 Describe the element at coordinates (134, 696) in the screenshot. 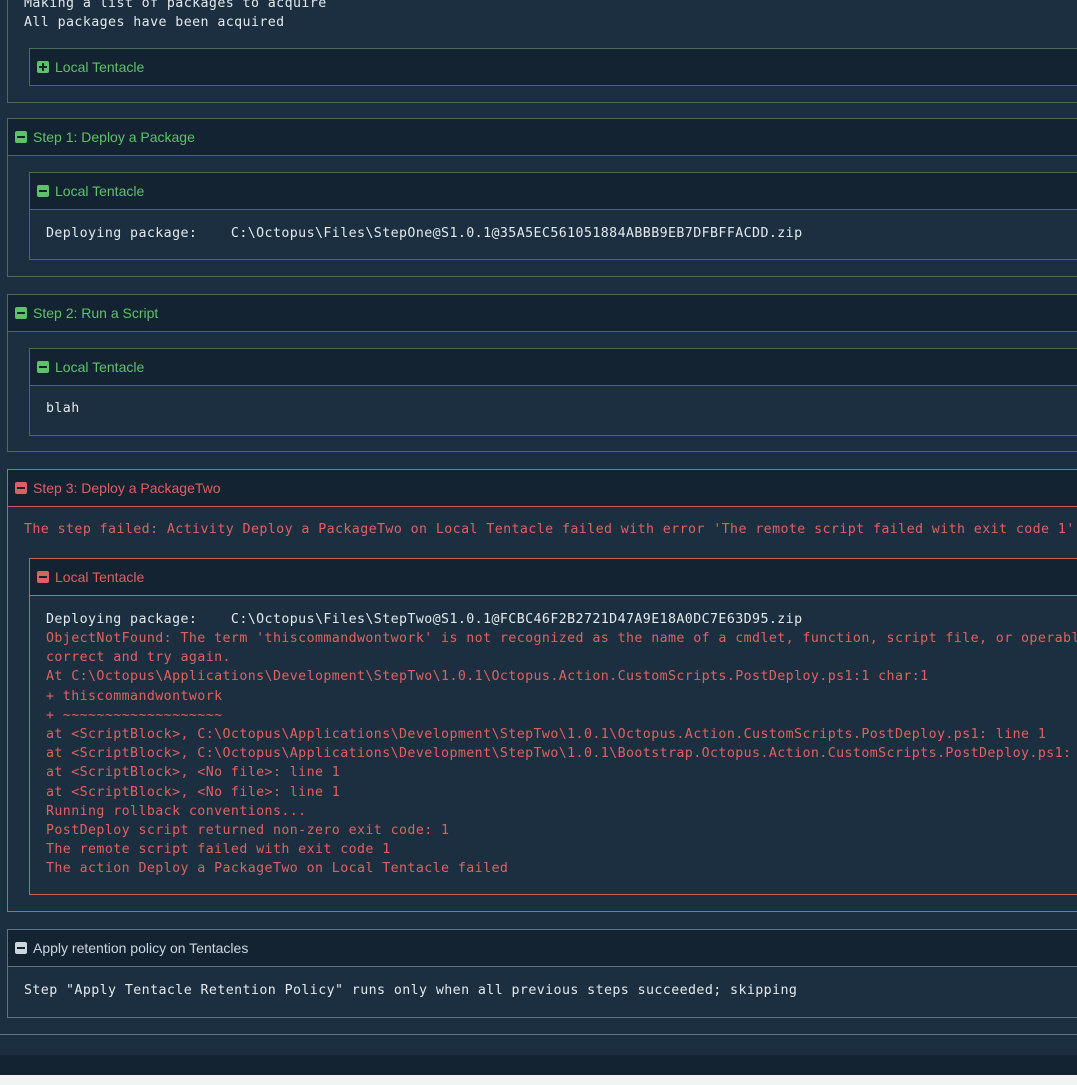

I see `error-log-line: + thiscommandwontwork` at that location.